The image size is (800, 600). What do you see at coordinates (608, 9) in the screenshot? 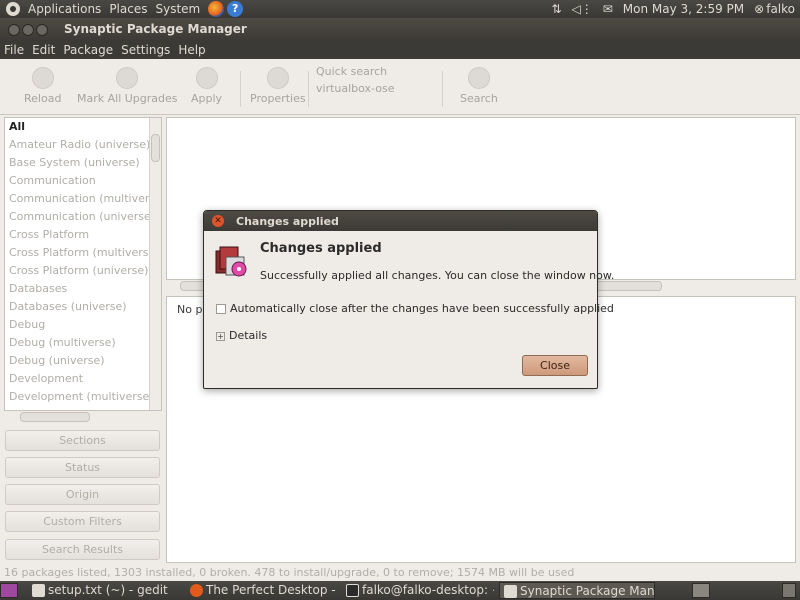
I see `mail-icon: ✉` at bounding box center [608, 9].